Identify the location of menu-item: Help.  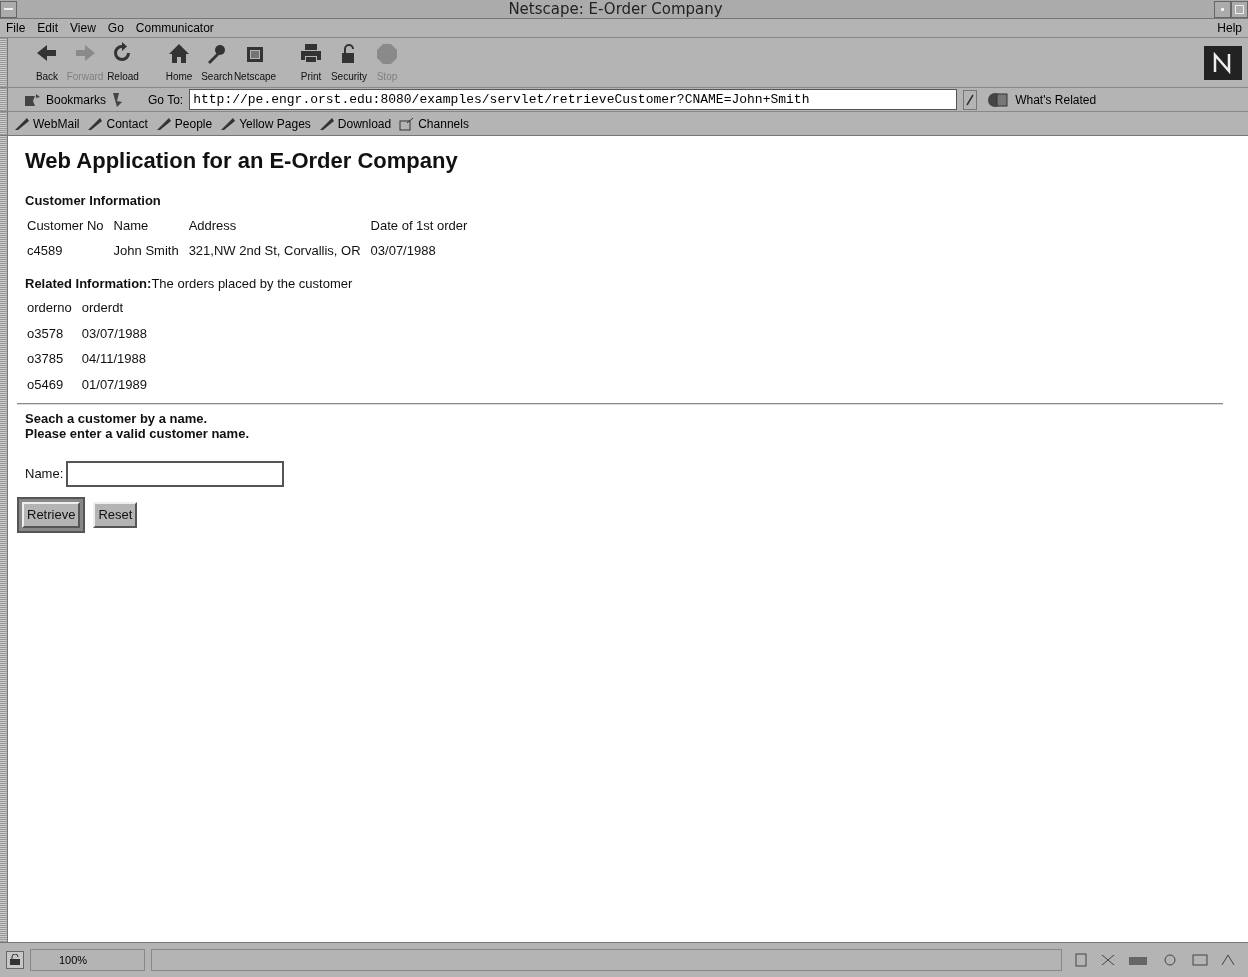
(1229, 28).